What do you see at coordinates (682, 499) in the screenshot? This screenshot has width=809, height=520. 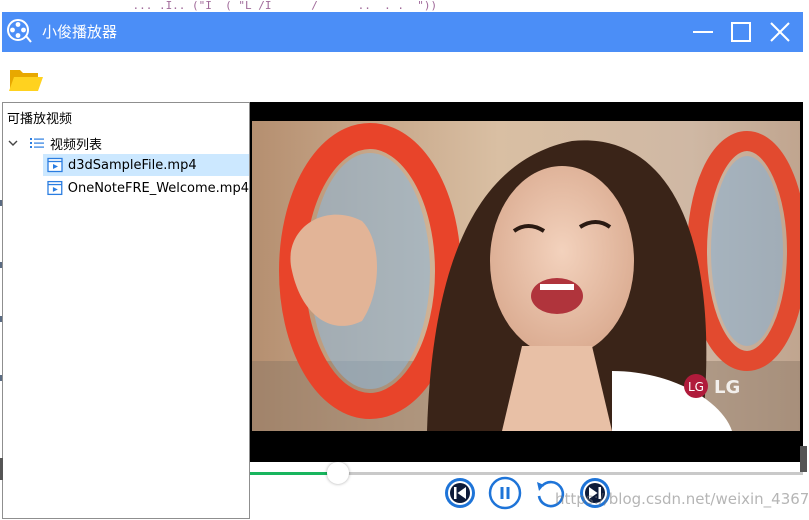 I see `watermark-text: https://blog.csdn.net/weixin_43676892` at bounding box center [682, 499].